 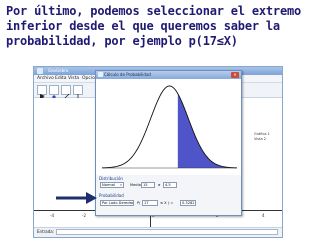 What do you see at coordinates (78, 92) in the screenshot?
I see `perpendicular-tool-button` at bounding box center [78, 92].